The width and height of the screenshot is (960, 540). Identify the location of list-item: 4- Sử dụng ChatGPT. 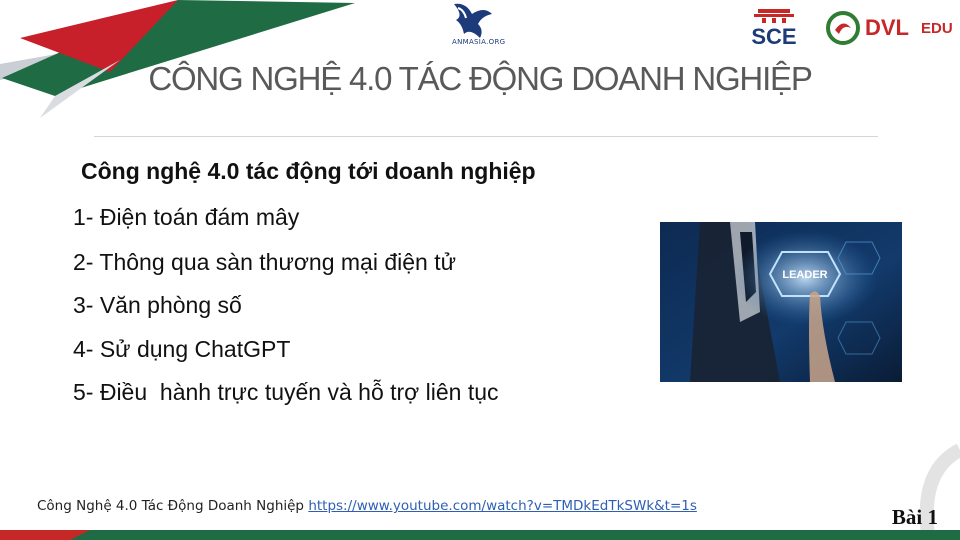
(182, 349).